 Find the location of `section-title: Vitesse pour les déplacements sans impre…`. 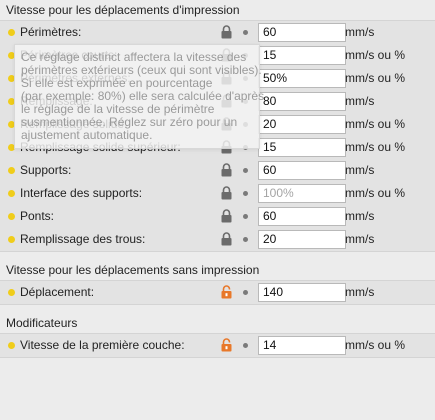

section-title: Vitesse pour les déplacements sans impre… is located at coordinates (217, 270).